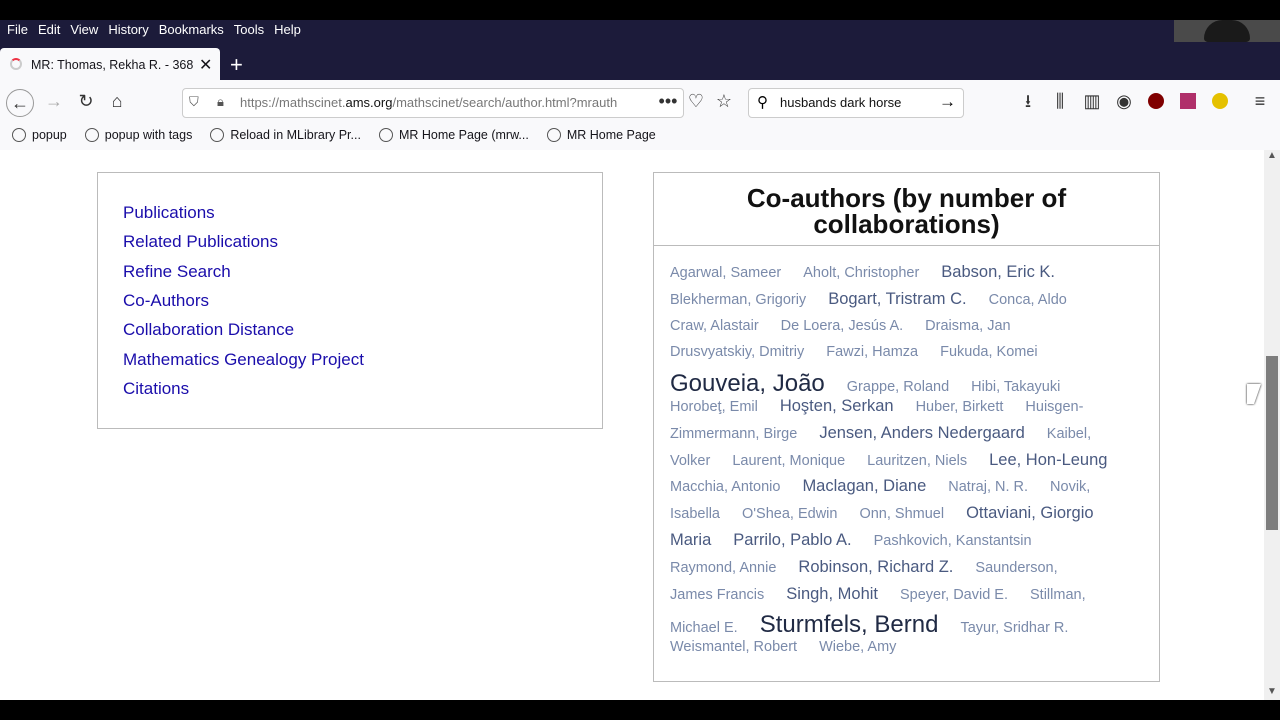 The image size is (1280, 720). What do you see at coordinates (724, 101) in the screenshot?
I see `bookmark-star-icon: ☆` at bounding box center [724, 101].